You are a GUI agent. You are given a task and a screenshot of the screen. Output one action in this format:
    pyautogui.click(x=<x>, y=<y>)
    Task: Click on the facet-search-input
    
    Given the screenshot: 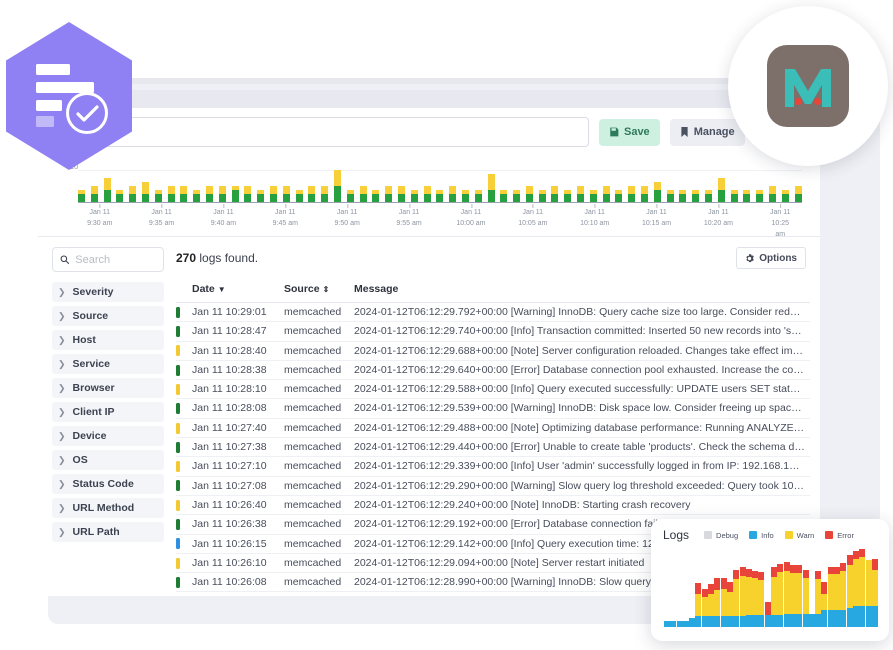 What is the action you would take?
    pyautogui.click(x=115, y=259)
    